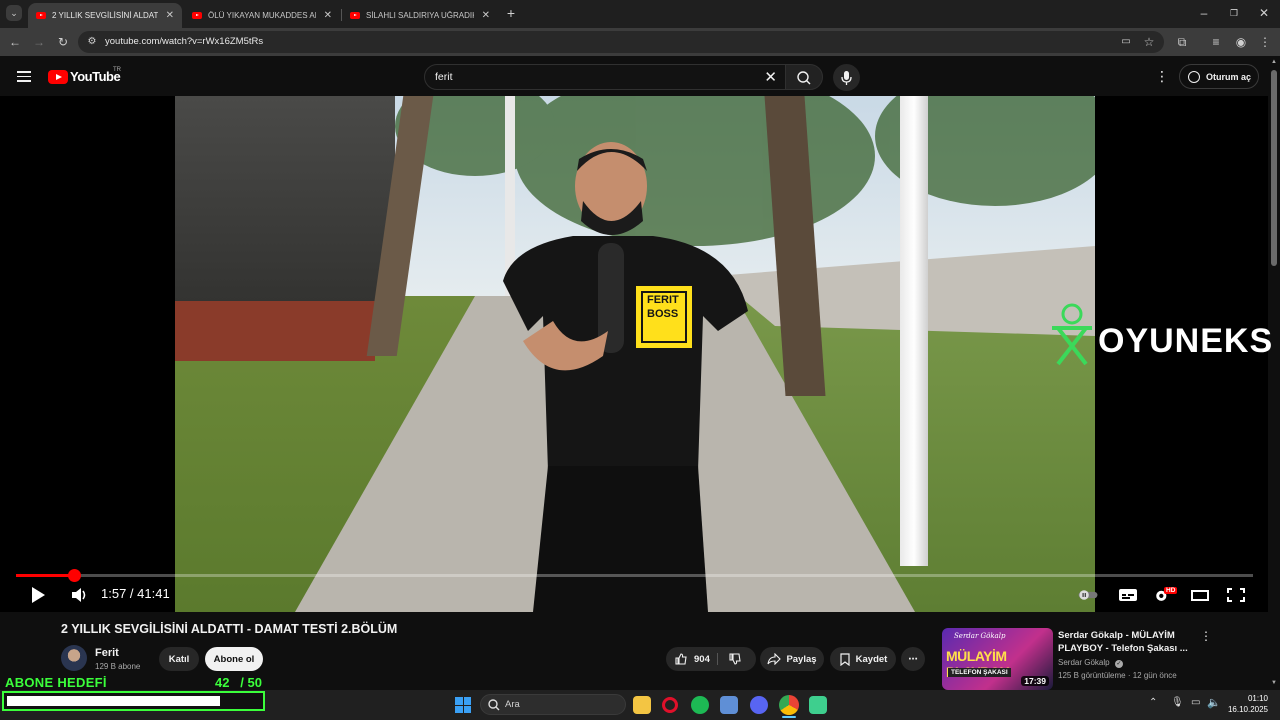 The image size is (1280, 720). Describe the element at coordinates (774, 659) in the screenshot. I see `share-icon` at that location.